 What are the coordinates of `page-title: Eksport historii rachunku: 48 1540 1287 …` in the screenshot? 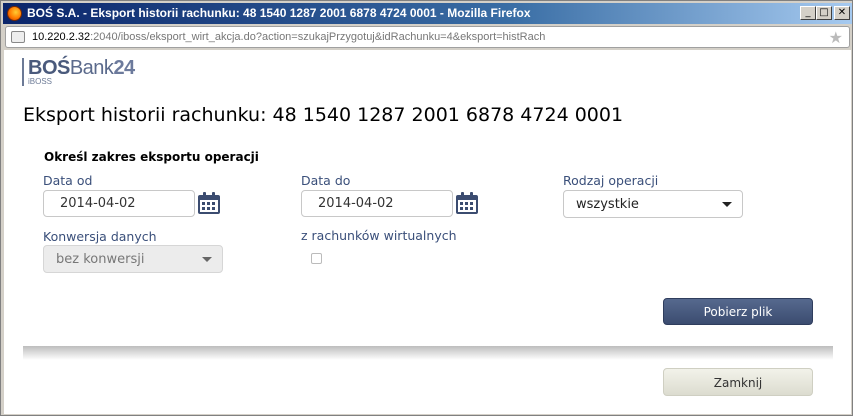 It's located at (323, 115).